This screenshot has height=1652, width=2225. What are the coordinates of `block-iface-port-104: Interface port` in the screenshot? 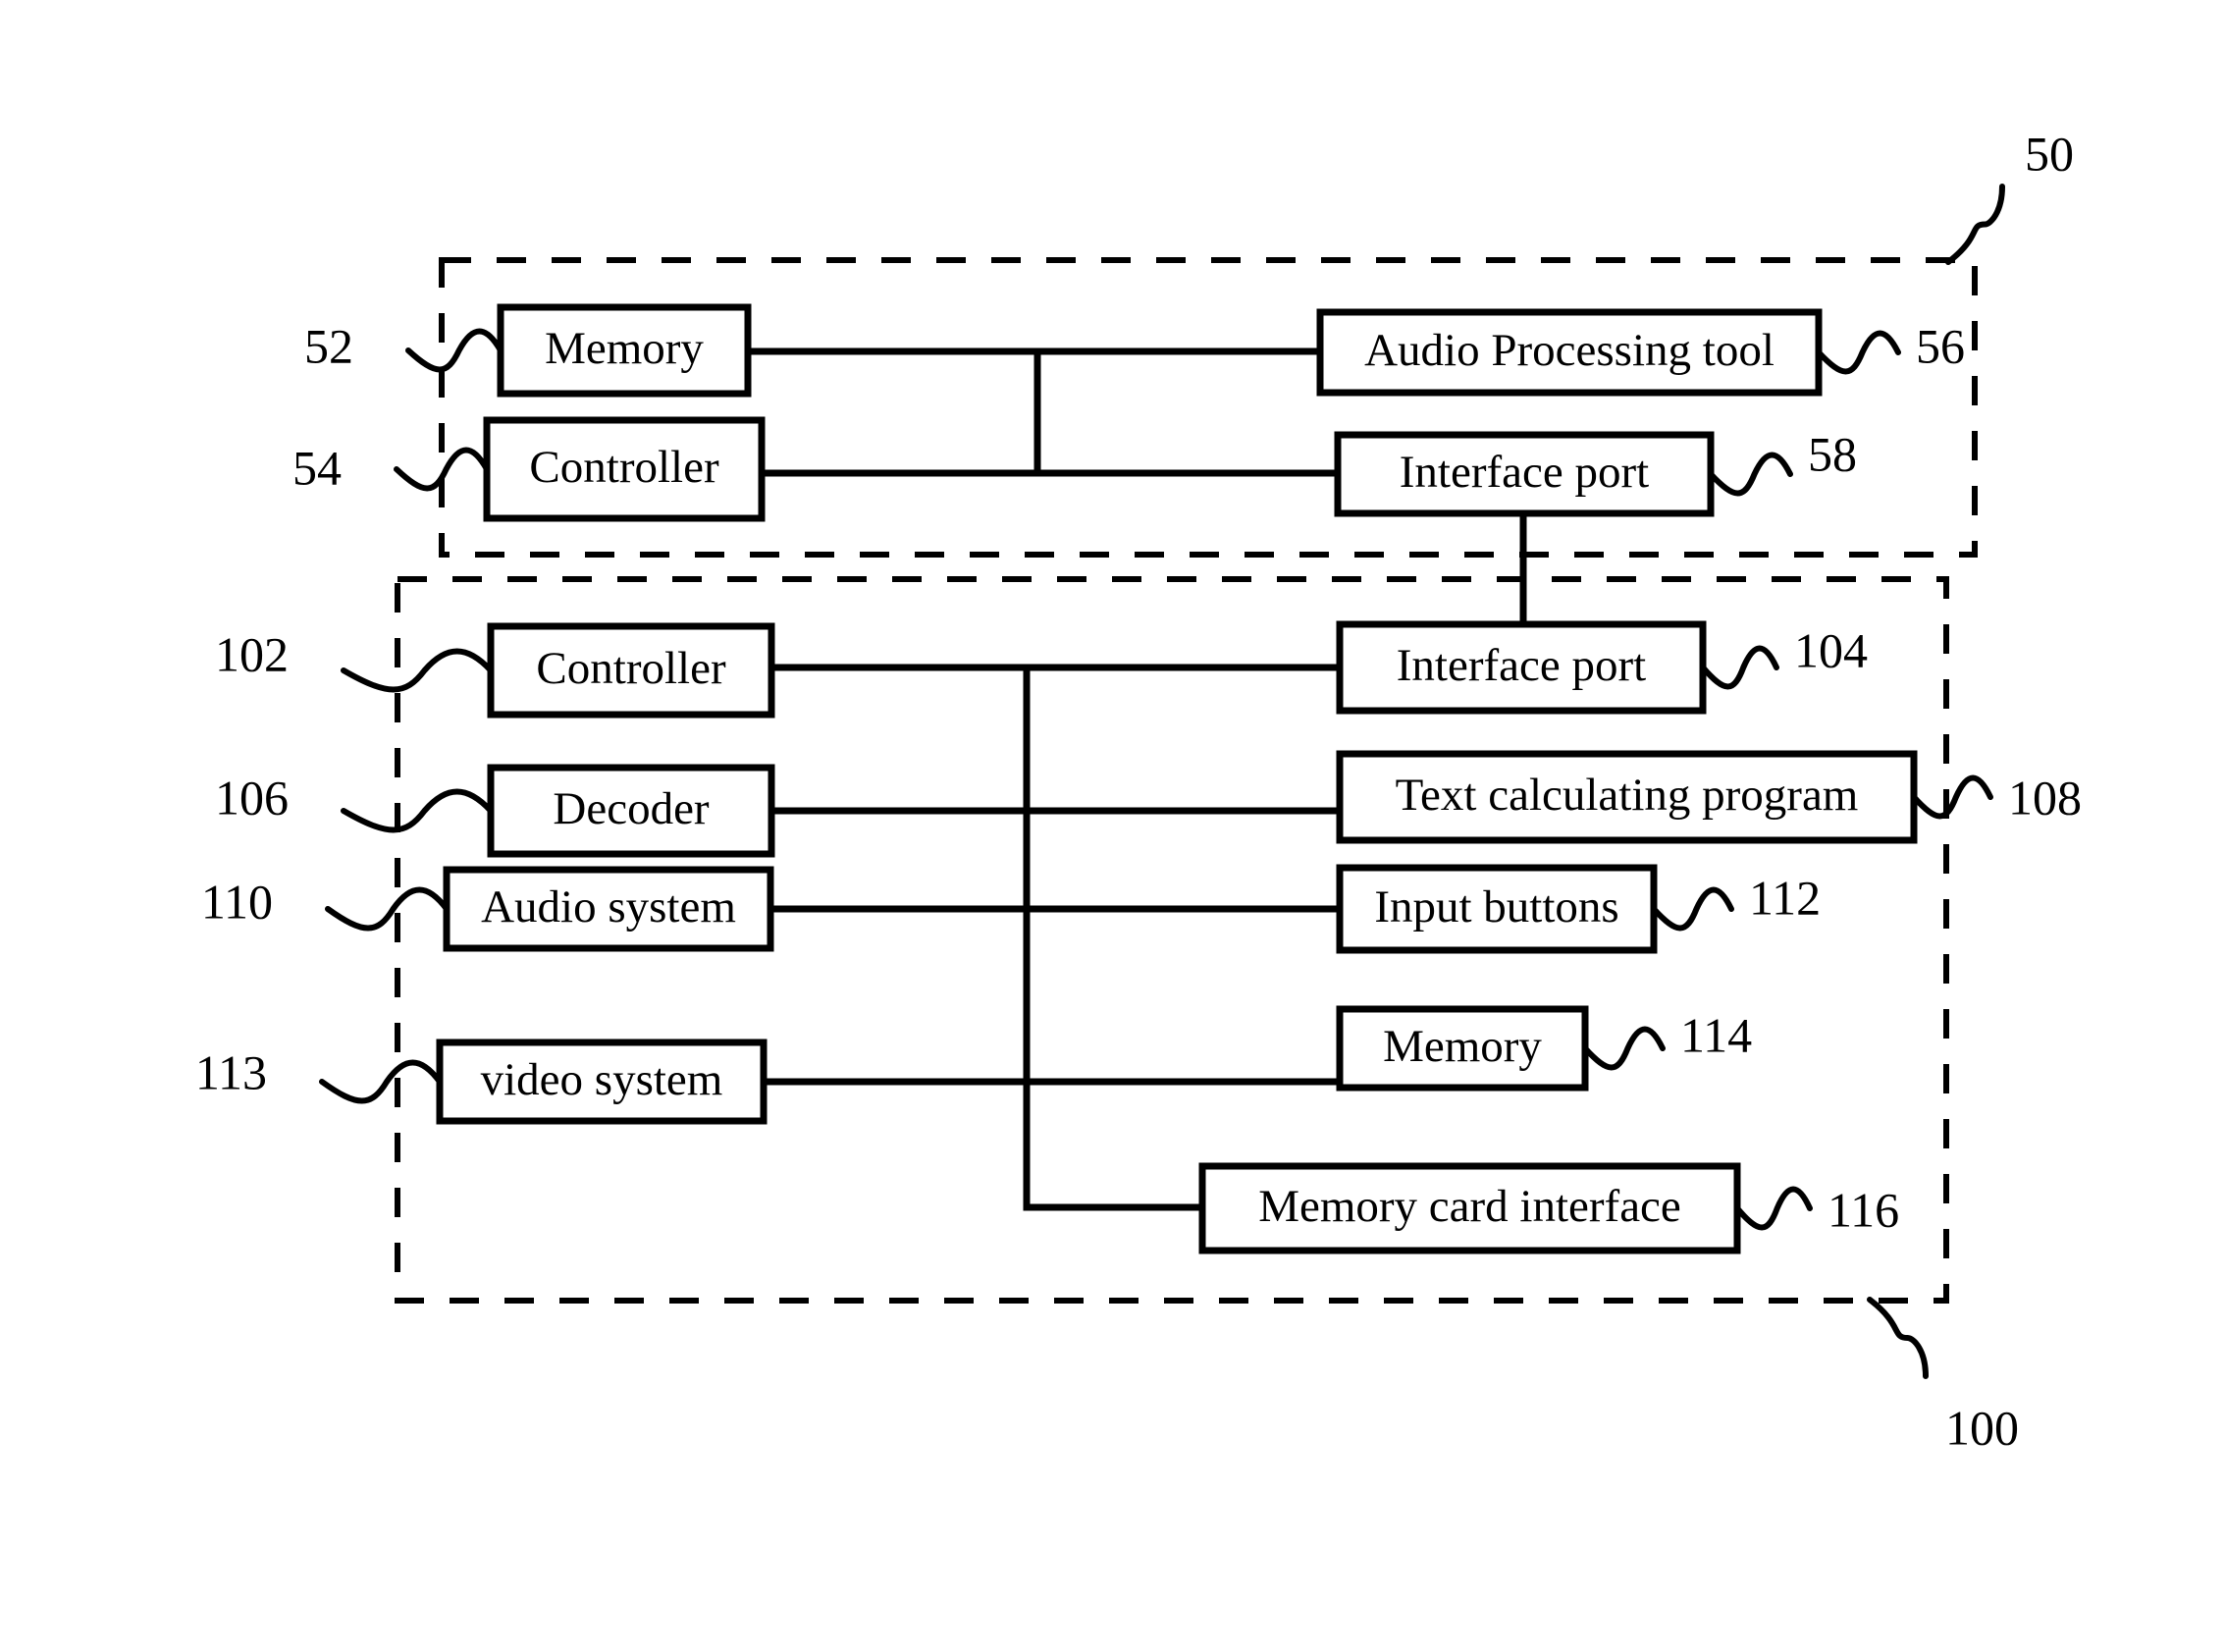 It's located at (1522, 667).